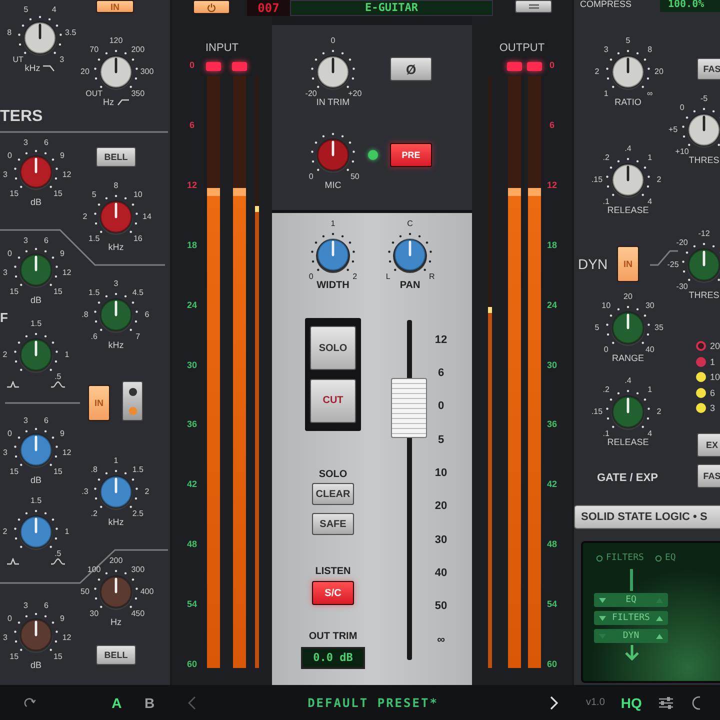 The width and height of the screenshot is (720, 720). Describe the element at coordinates (94, 570) in the screenshot. I see `scale-label: 100` at that location.